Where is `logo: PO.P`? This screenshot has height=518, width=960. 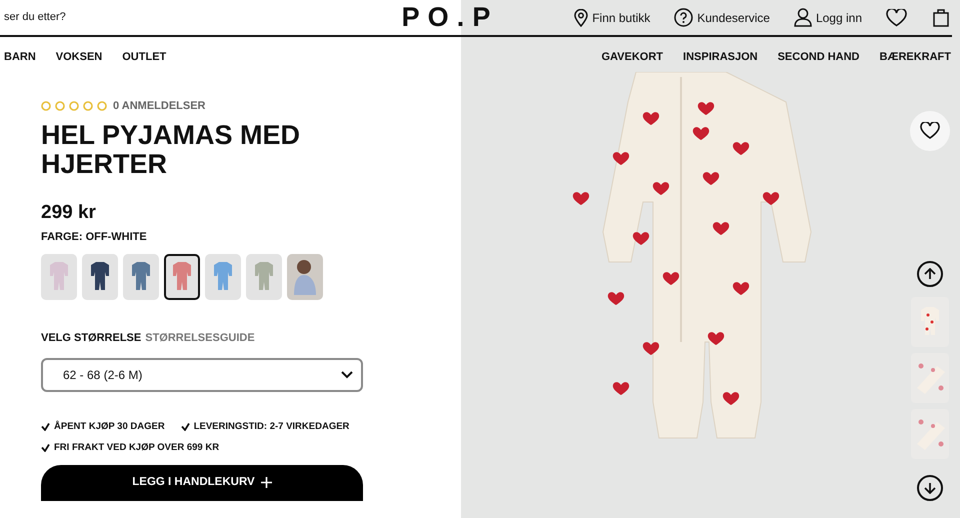 logo: PO.P is located at coordinates (450, 17).